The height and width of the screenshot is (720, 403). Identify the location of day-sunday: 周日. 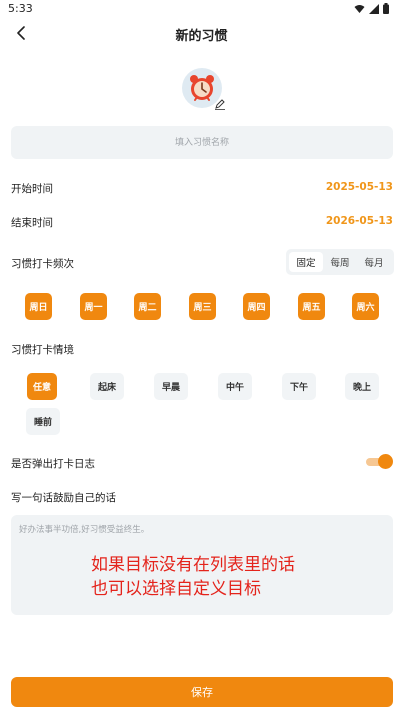
(38, 306).